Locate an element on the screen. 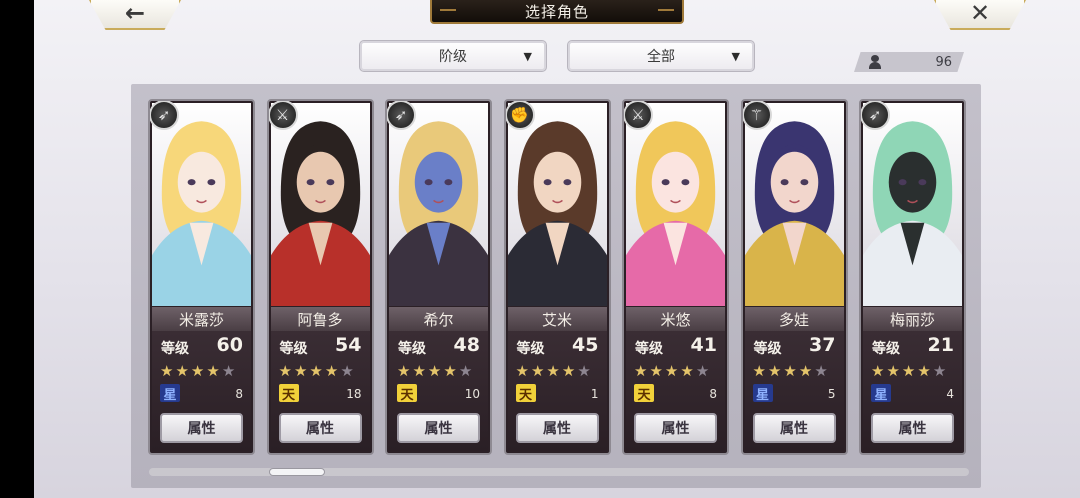 The height and width of the screenshot is (498, 1080). character-card: ⚚ 多娃 等级 37 ★★★★★ 星 5 属性 is located at coordinates (794, 277).